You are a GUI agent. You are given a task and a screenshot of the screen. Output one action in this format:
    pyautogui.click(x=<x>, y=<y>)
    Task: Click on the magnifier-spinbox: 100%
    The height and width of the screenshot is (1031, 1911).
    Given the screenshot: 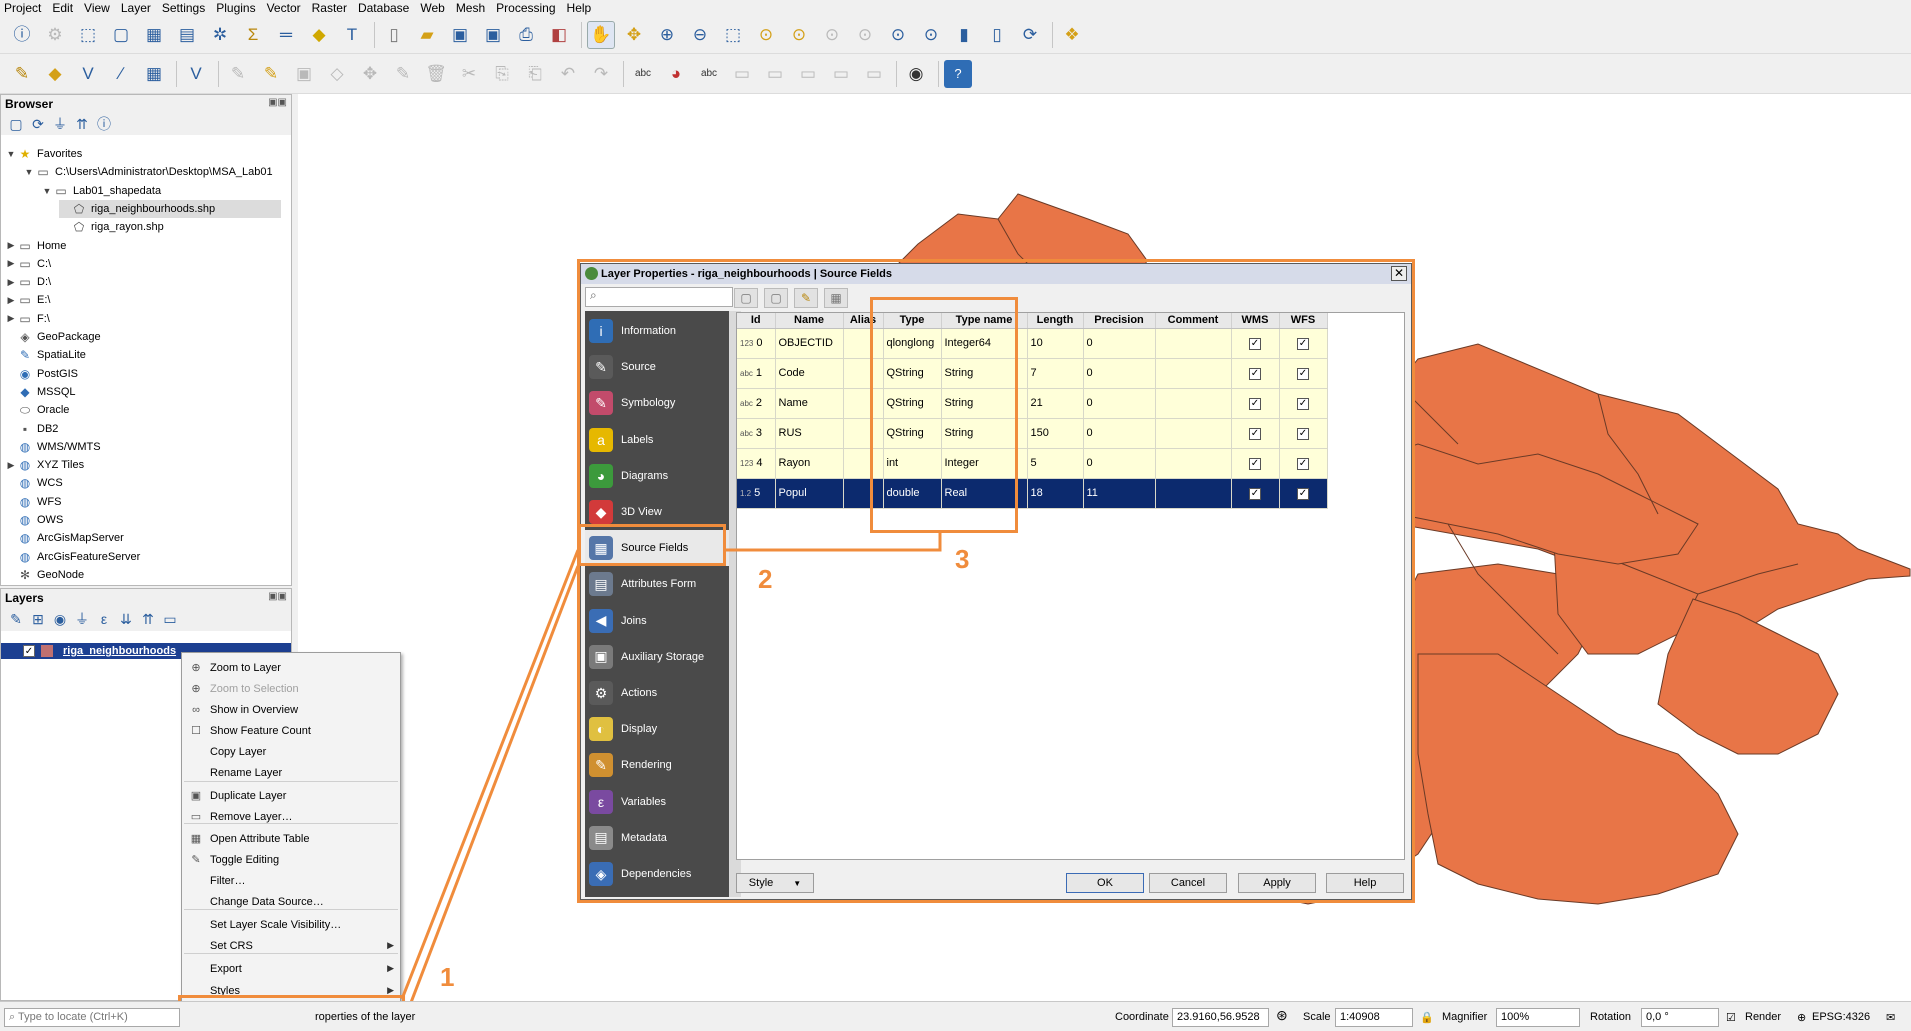 What is the action you would take?
    pyautogui.click(x=1538, y=1017)
    